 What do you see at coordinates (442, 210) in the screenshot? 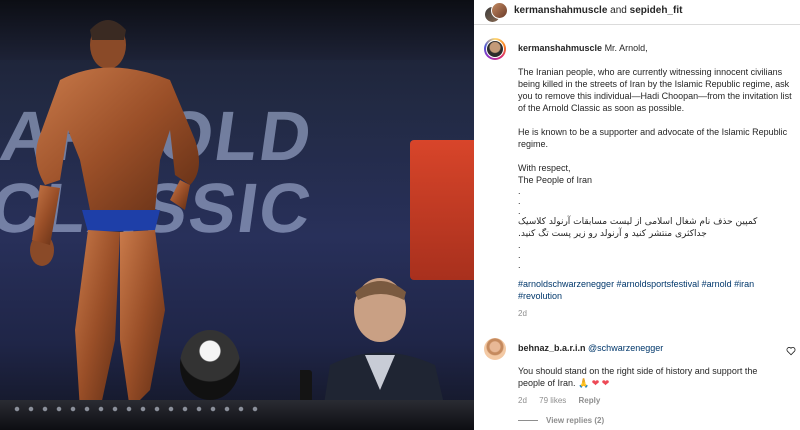
I see `red-logo-banner` at bounding box center [442, 210].